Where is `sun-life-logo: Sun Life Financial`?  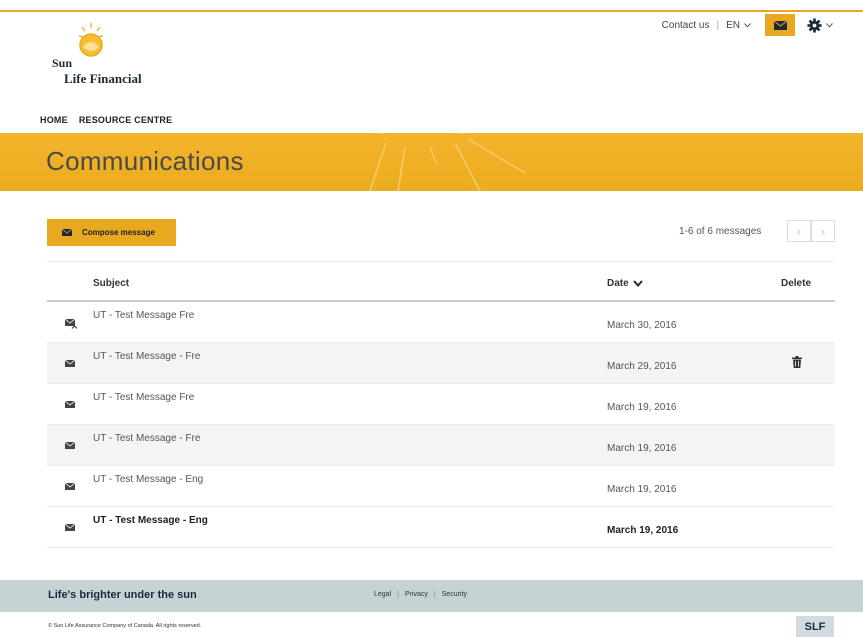 sun-life-logo: Sun Life Financial is located at coordinates (107, 54).